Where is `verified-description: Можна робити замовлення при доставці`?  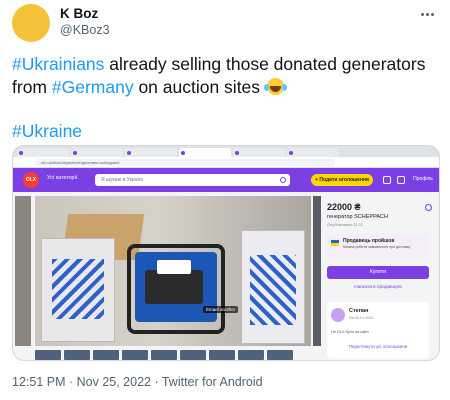
verified-description: Можна робити замовлення при доставці is located at coordinates (377, 247).